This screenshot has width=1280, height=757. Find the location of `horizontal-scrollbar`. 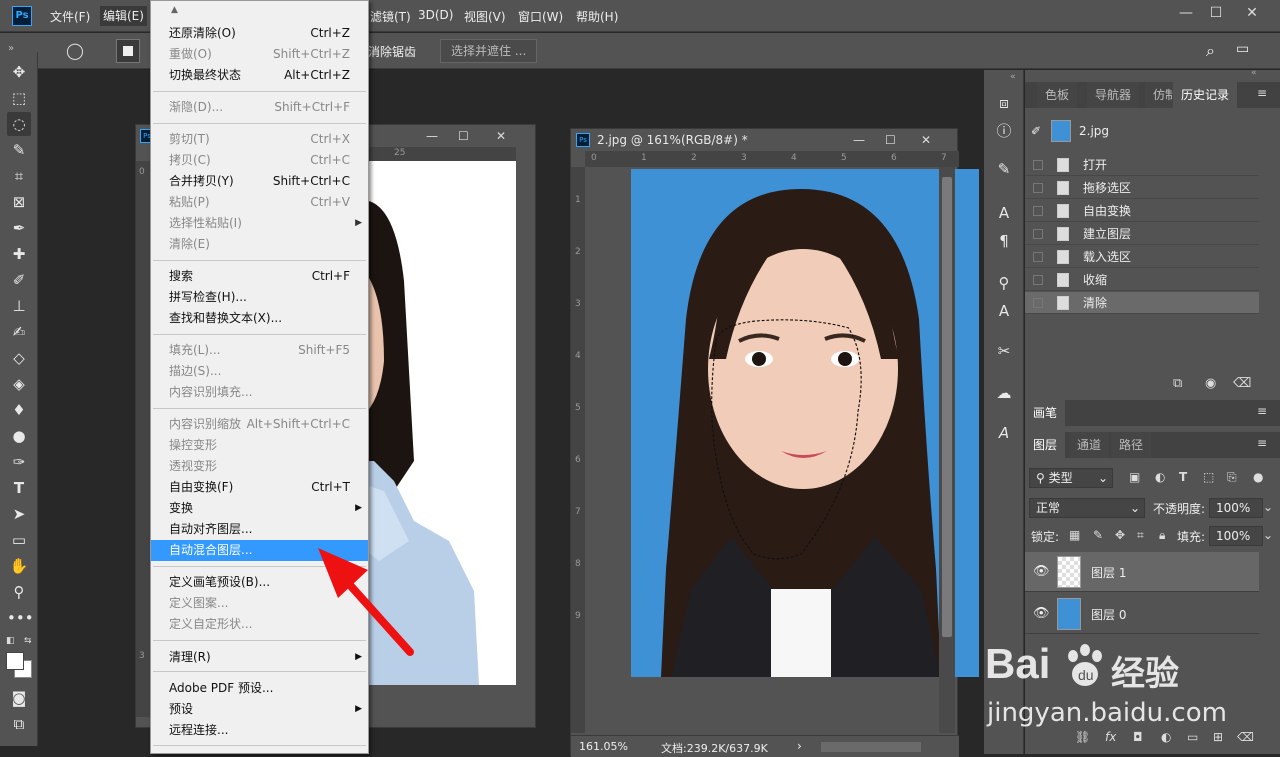

horizontal-scrollbar is located at coordinates (871, 747).